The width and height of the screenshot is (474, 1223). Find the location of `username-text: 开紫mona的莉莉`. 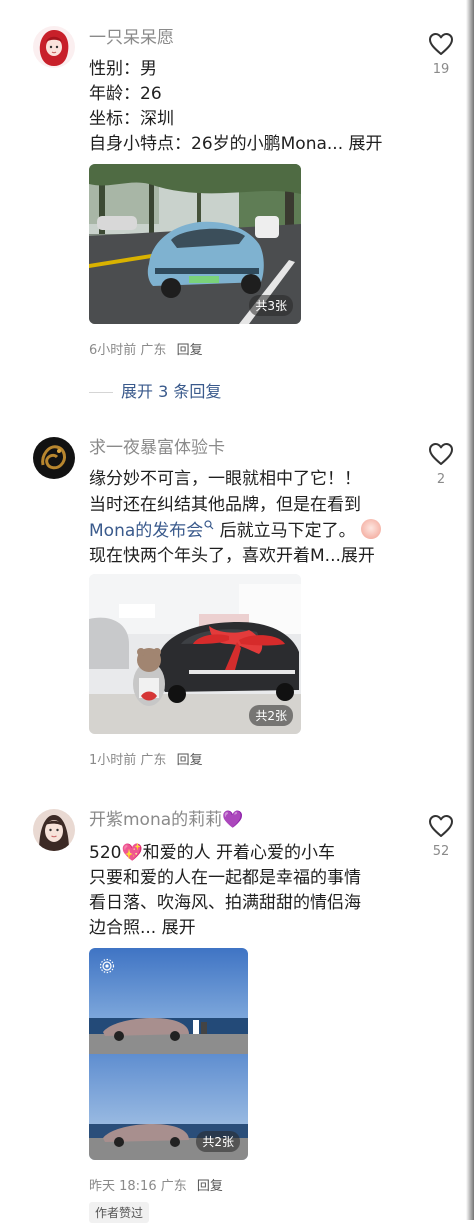

username-text: 开紫mona的莉莉 is located at coordinates (156, 820).